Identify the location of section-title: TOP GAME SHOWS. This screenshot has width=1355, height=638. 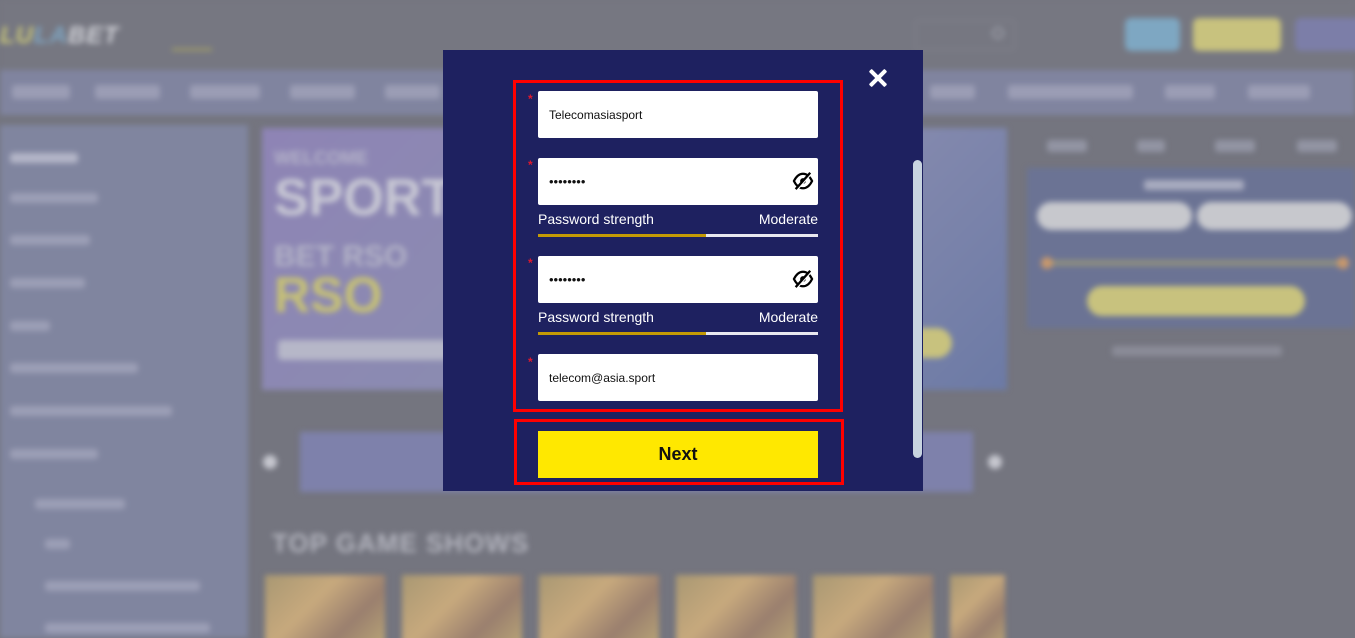
(401, 543).